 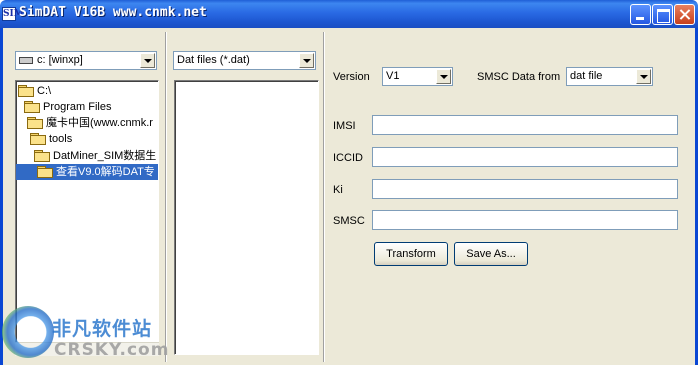 What do you see at coordinates (338, 190) in the screenshot?
I see `ki-label: Ki` at bounding box center [338, 190].